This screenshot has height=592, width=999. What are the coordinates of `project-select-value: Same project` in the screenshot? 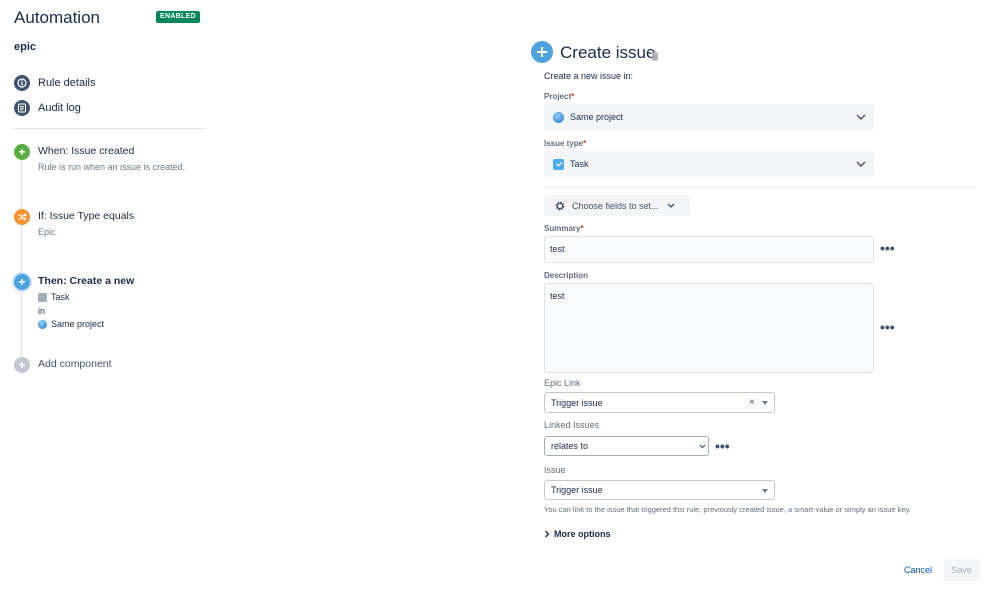 It's located at (597, 117).